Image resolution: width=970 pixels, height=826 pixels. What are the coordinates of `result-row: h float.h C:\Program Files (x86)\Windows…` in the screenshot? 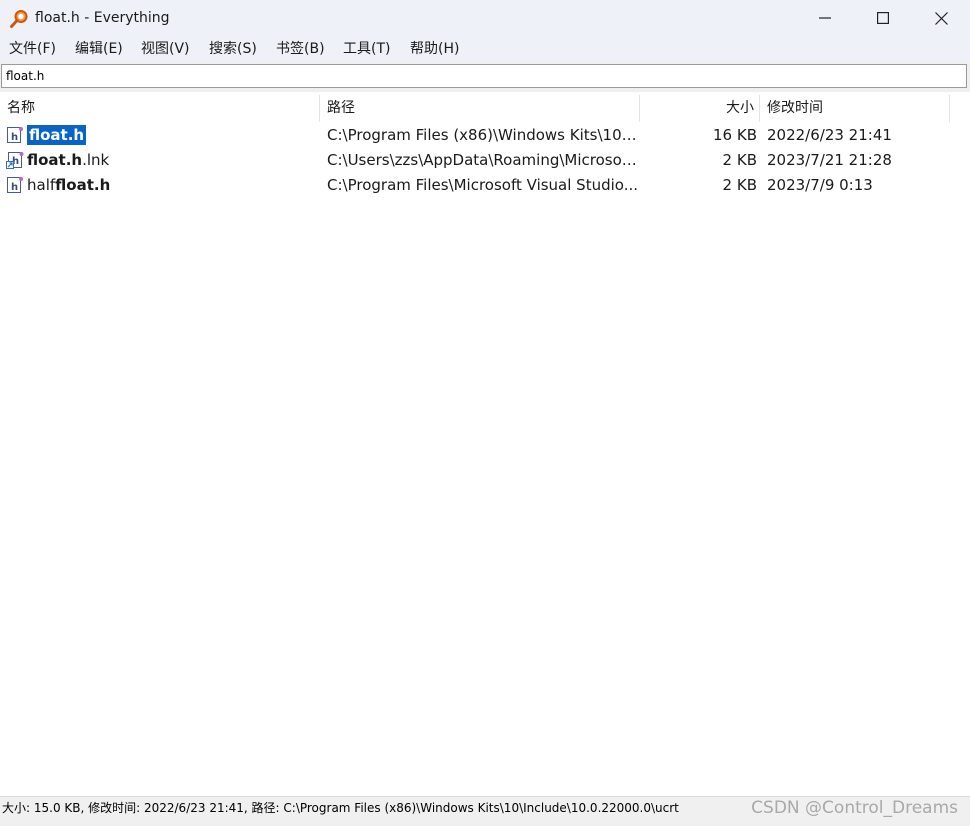 It's located at (485, 135).